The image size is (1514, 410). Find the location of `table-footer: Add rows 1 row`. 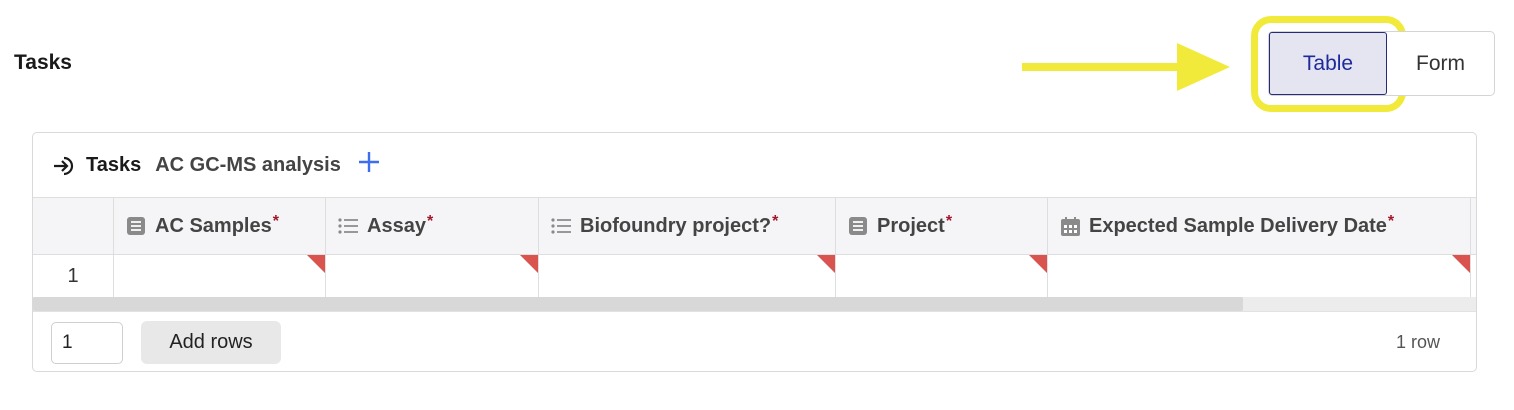

table-footer: Add rows 1 row is located at coordinates (754, 341).